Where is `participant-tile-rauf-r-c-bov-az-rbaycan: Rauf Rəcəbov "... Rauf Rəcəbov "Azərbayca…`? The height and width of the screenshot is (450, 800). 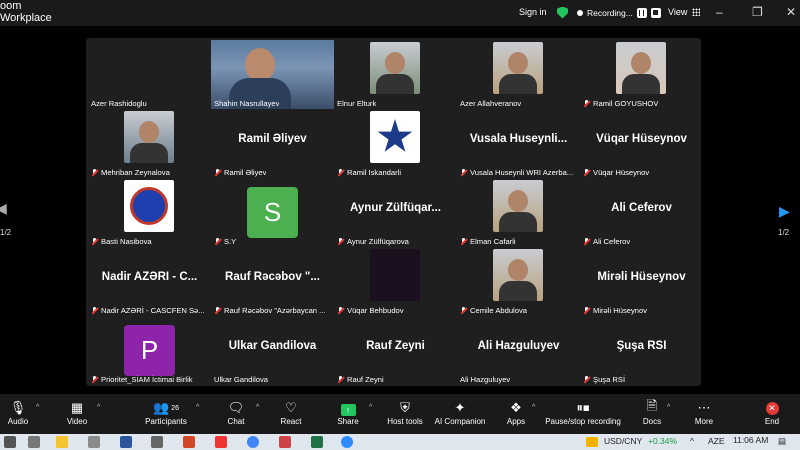
participant-tile-rauf-r-c-bov-az-rbaycan: Rauf Rəcəbov "... Rauf Rəcəbov "Azərbayca… is located at coordinates (272, 281).